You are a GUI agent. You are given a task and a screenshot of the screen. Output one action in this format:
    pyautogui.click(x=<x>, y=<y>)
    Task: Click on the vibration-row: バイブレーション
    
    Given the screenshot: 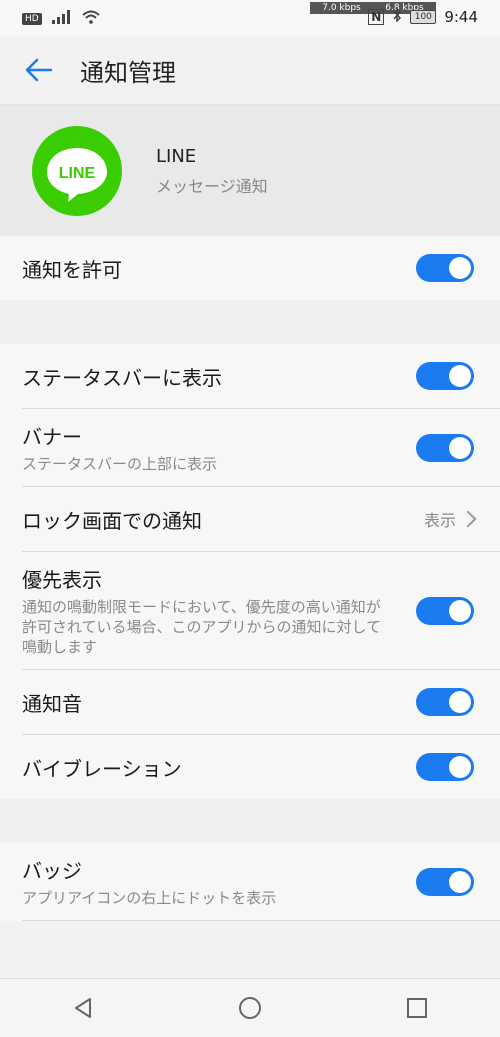 What is the action you would take?
    pyautogui.click(x=261, y=767)
    